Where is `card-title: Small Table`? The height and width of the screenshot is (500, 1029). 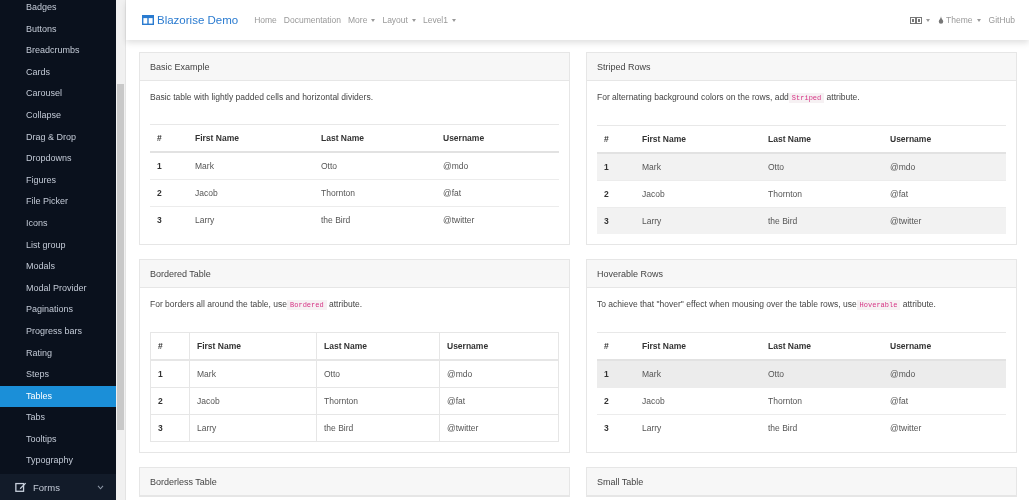 card-title: Small Table is located at coordinates (620, 481).